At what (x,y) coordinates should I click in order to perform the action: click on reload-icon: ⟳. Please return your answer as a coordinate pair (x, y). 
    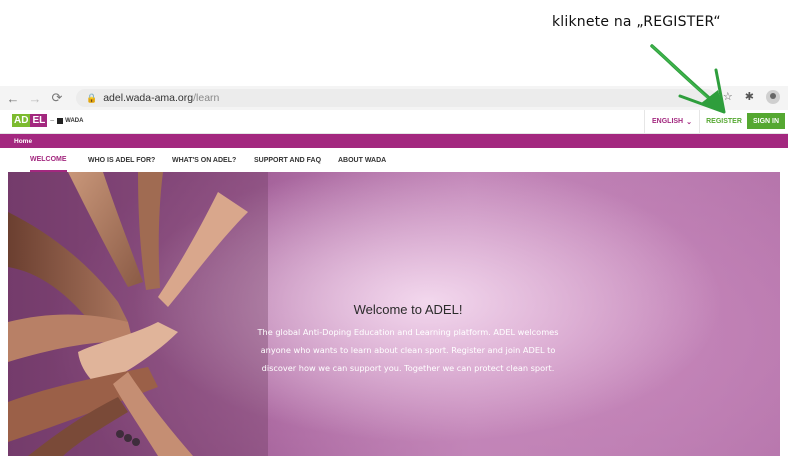
    Looking at the image, I should click on (57, 98).